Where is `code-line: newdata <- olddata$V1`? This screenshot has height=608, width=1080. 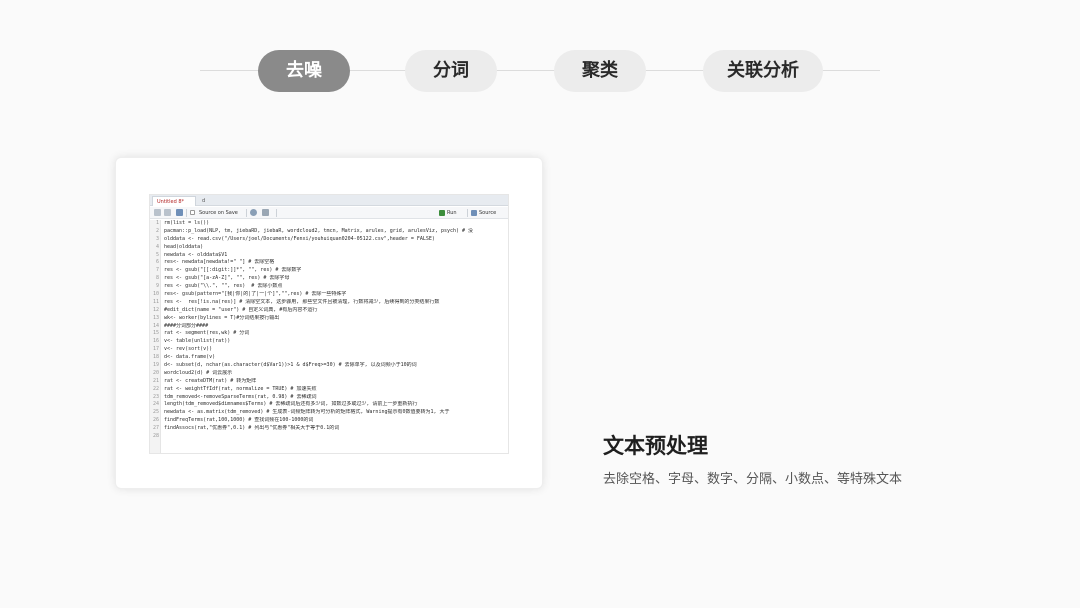
code-line: newdata <- olddata$V1 is located at coordinates (196, 254).